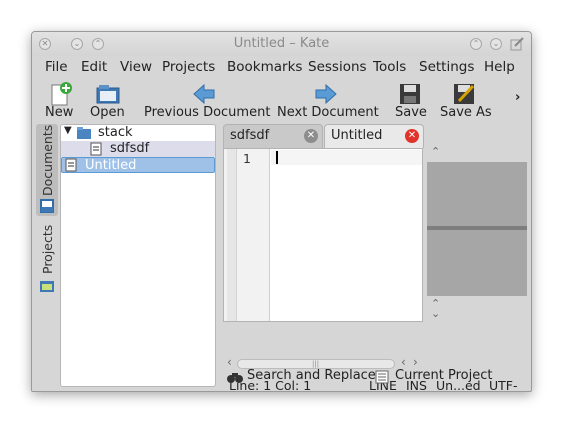 The width and height of the screenshot is (569, 434). I want to click on menu-file: File, so click(56, 67).